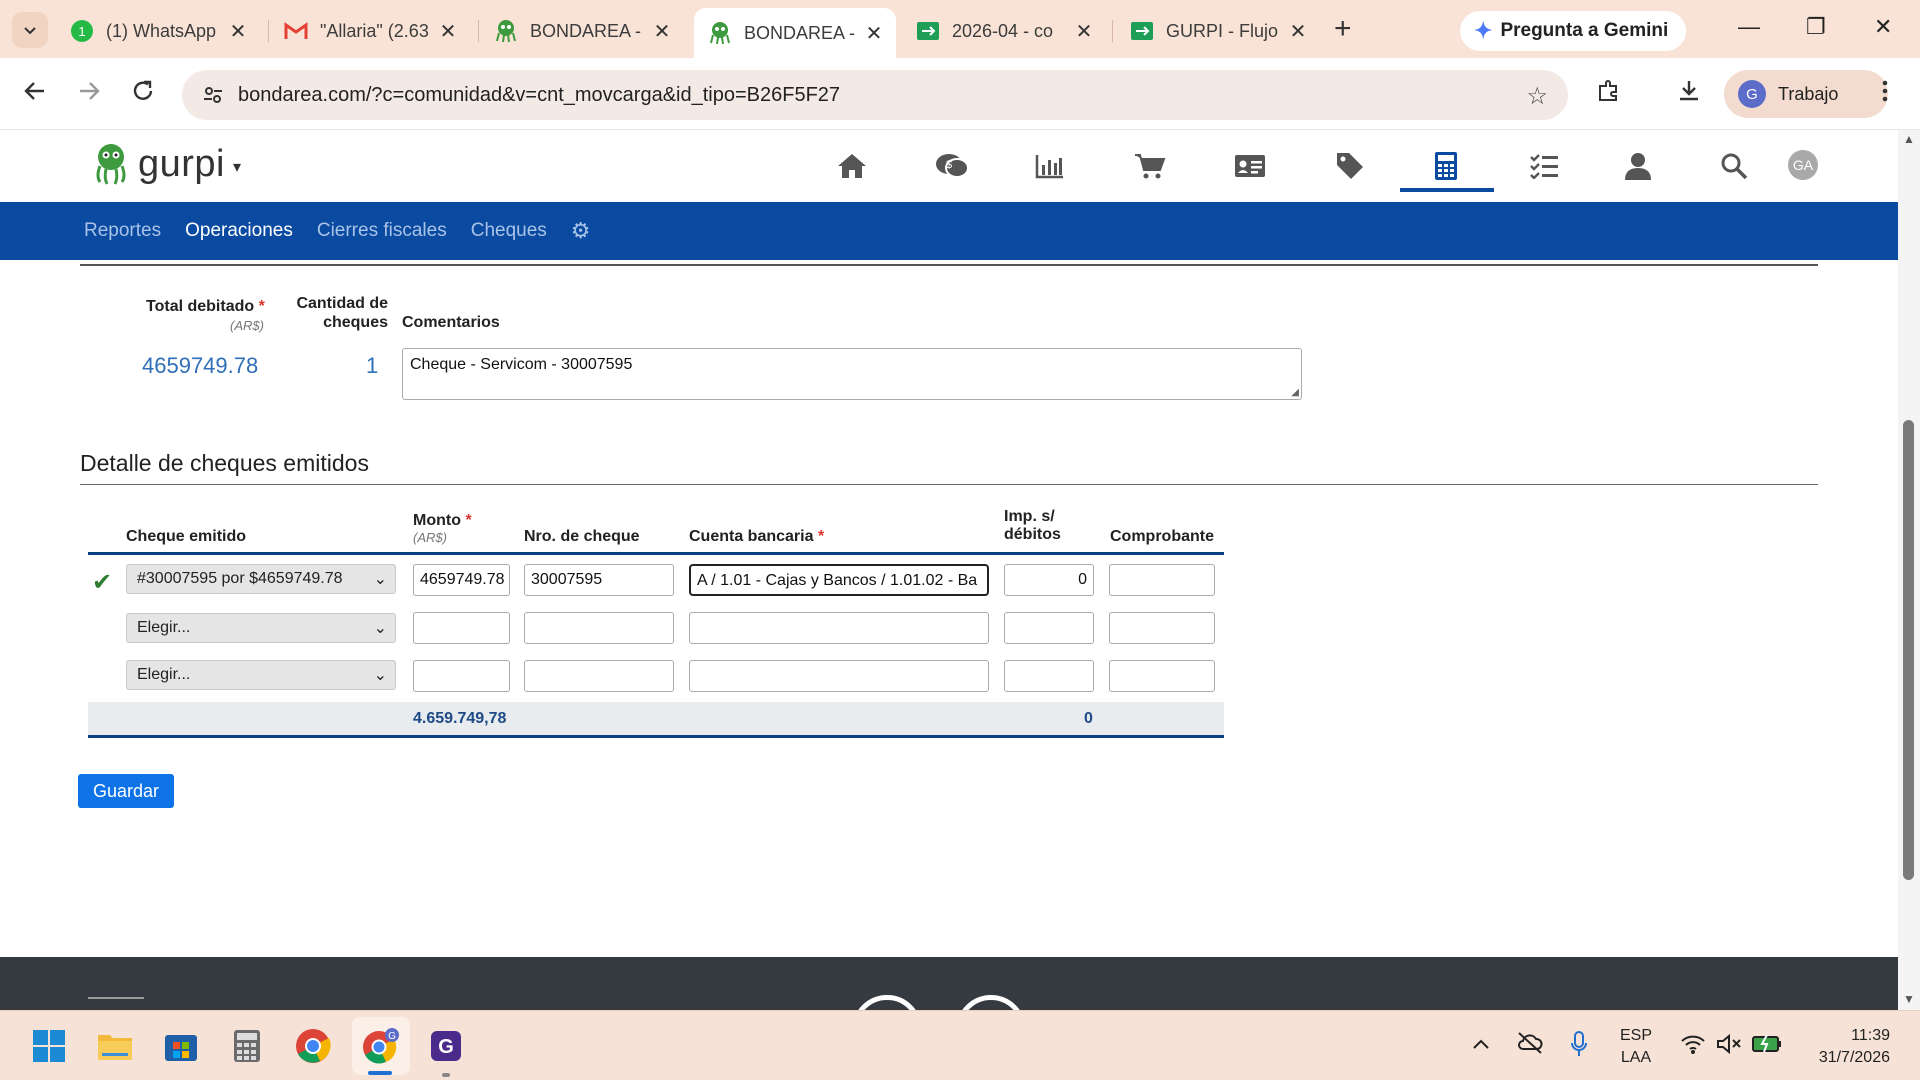  I want to click on taskbar-chrome-profile: G, so click(381, 1046).